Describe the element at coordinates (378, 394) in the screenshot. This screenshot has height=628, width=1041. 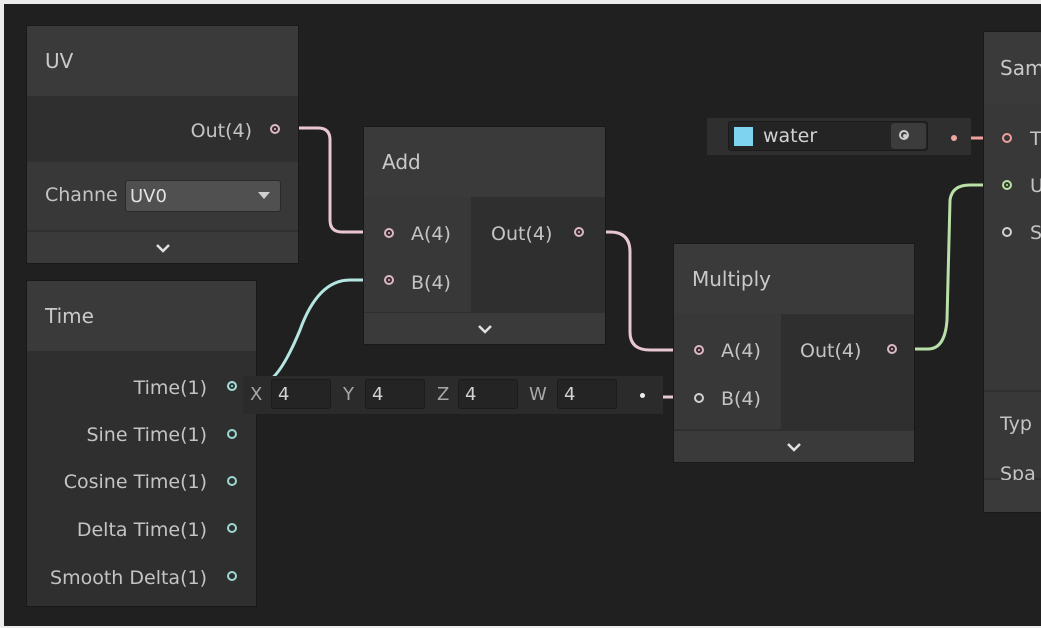
I see `y-value: 4` at that location.